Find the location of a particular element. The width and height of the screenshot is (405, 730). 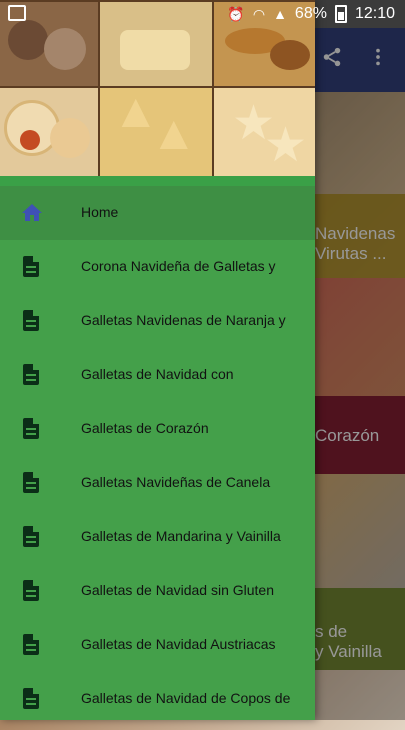

home-icon is located at coordinates (32, 213).